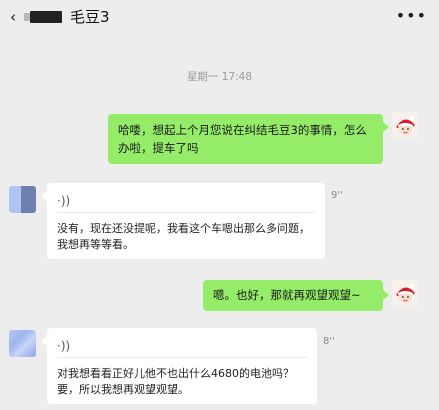 The image size is (439, 410). What do you see at coordinates (219, 77) in the screenshot?
I see `timestamp: 星期一 17:48` at bounding box center [219, 77].